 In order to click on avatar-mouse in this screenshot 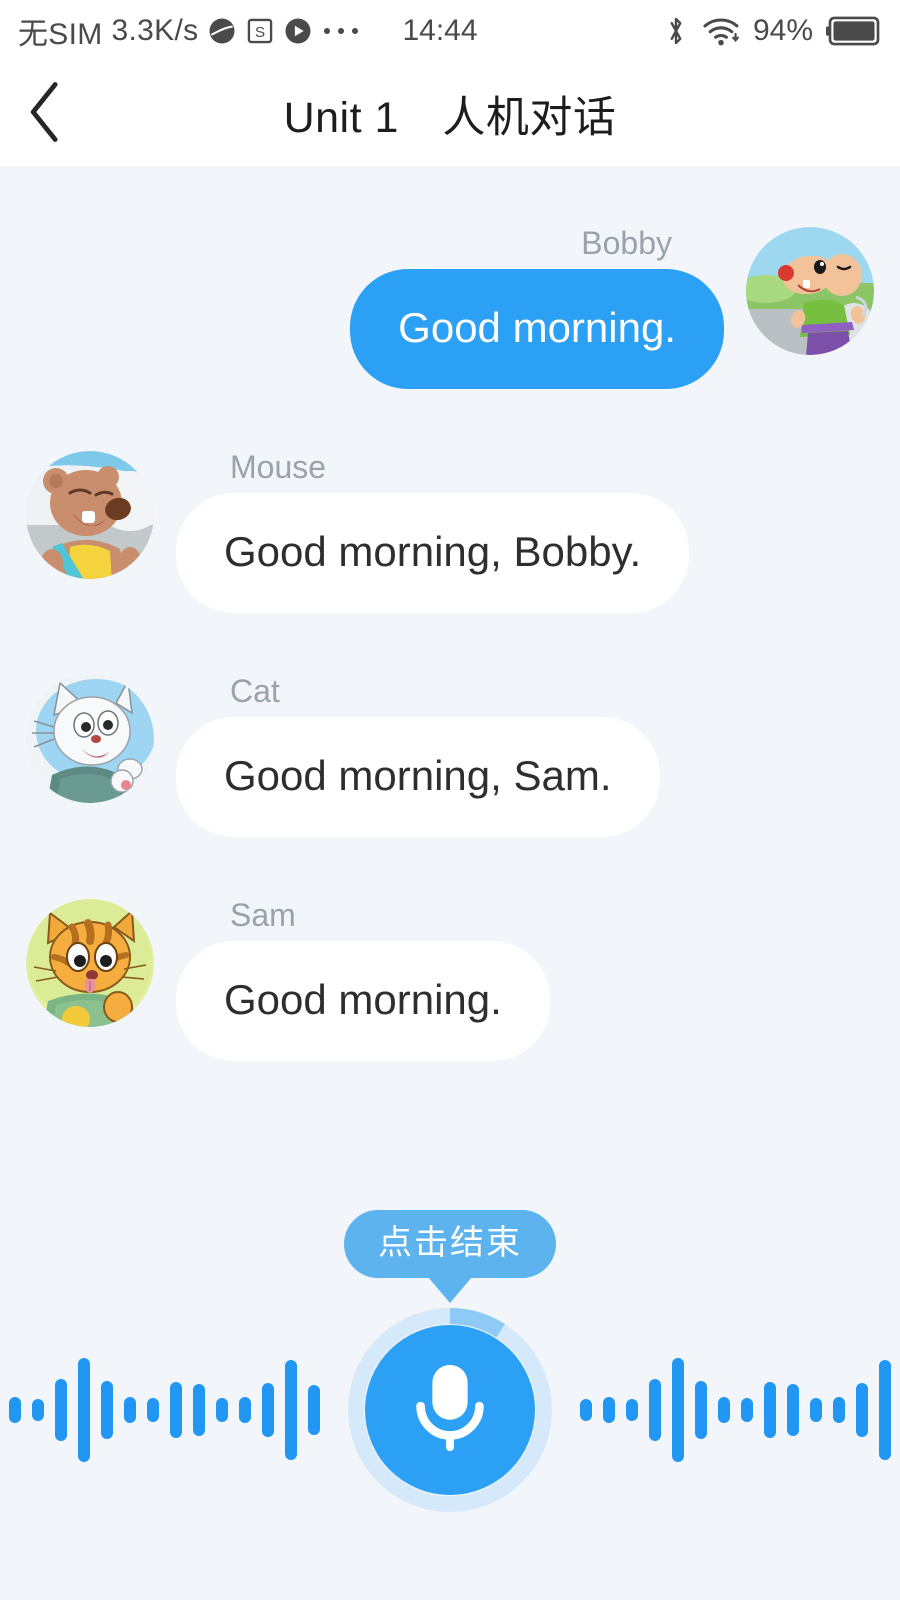, I will do `click(90, 515)`.